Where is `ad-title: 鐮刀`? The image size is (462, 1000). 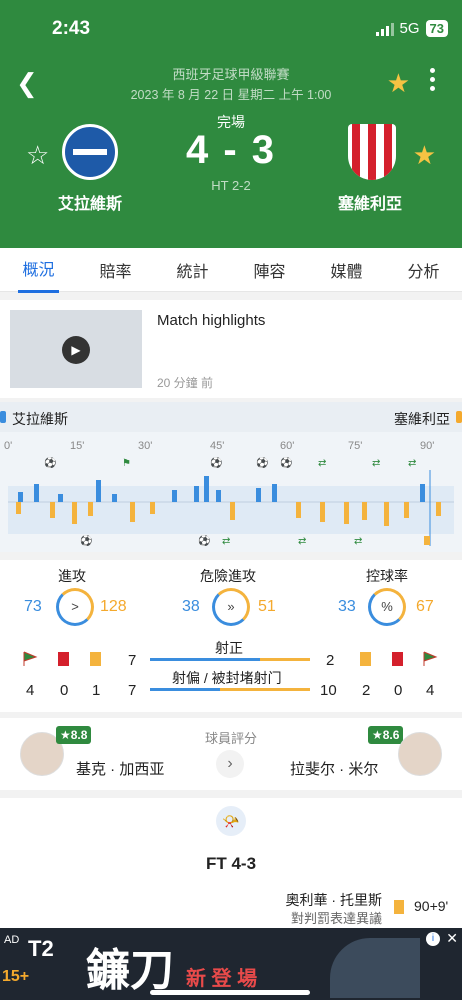 ad-title: 鐮刀 is located at coordinates (130, 966).